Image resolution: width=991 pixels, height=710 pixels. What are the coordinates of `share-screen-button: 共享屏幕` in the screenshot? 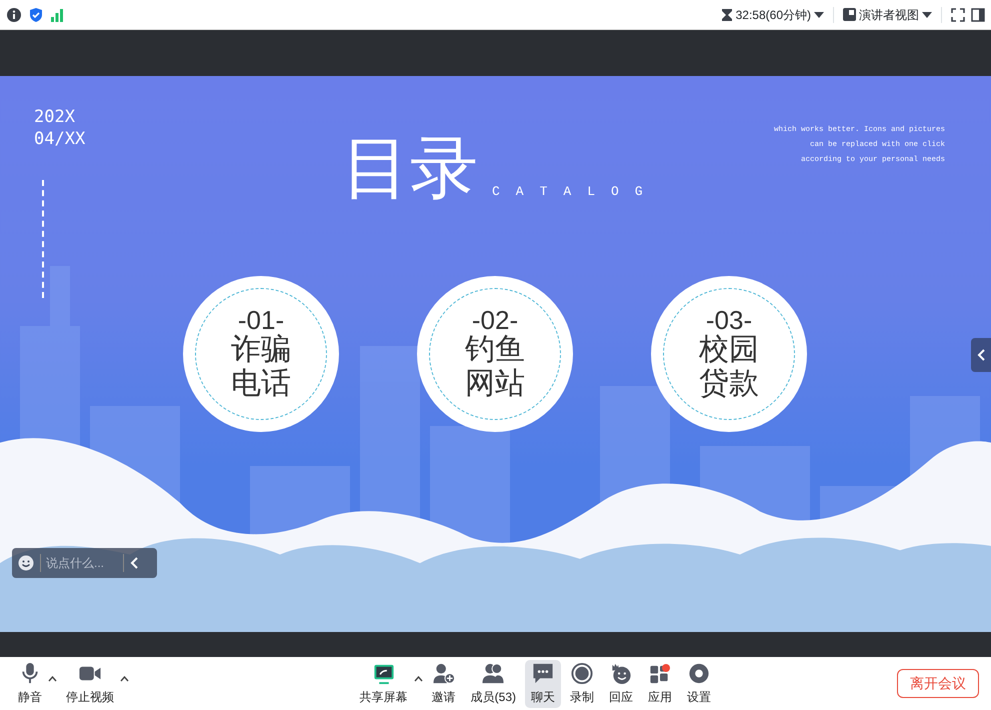 It's located at (384, 684).